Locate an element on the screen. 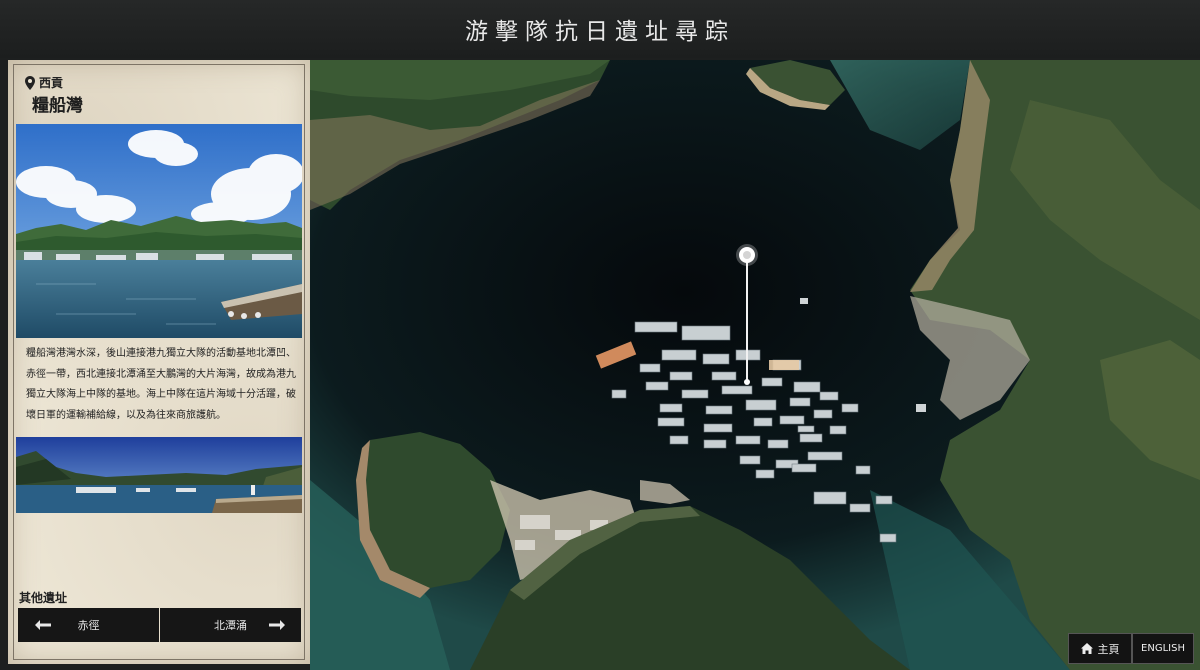 This screenshot has width=1200, height=670. other-sites-label: 其他遺址 is located at coordinates (43, 598).